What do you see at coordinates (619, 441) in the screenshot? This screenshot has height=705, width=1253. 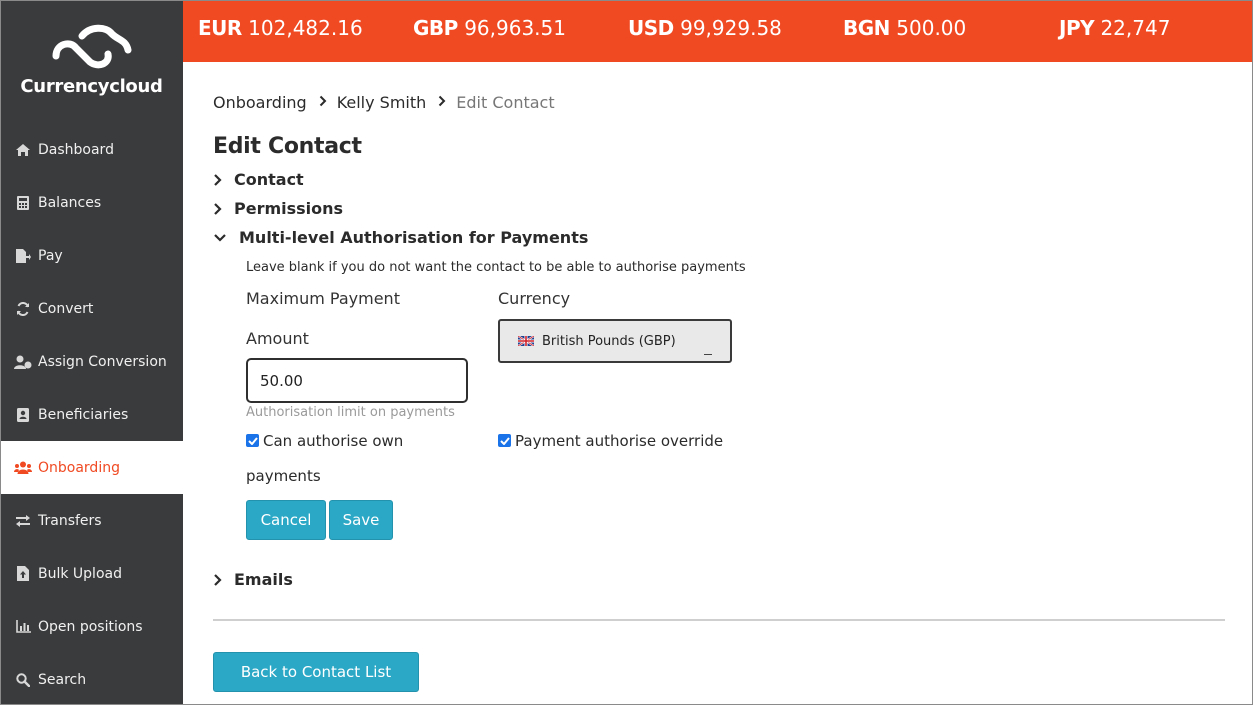 I see `override-label: Payment authorise override` at bounding box center [619, 441].